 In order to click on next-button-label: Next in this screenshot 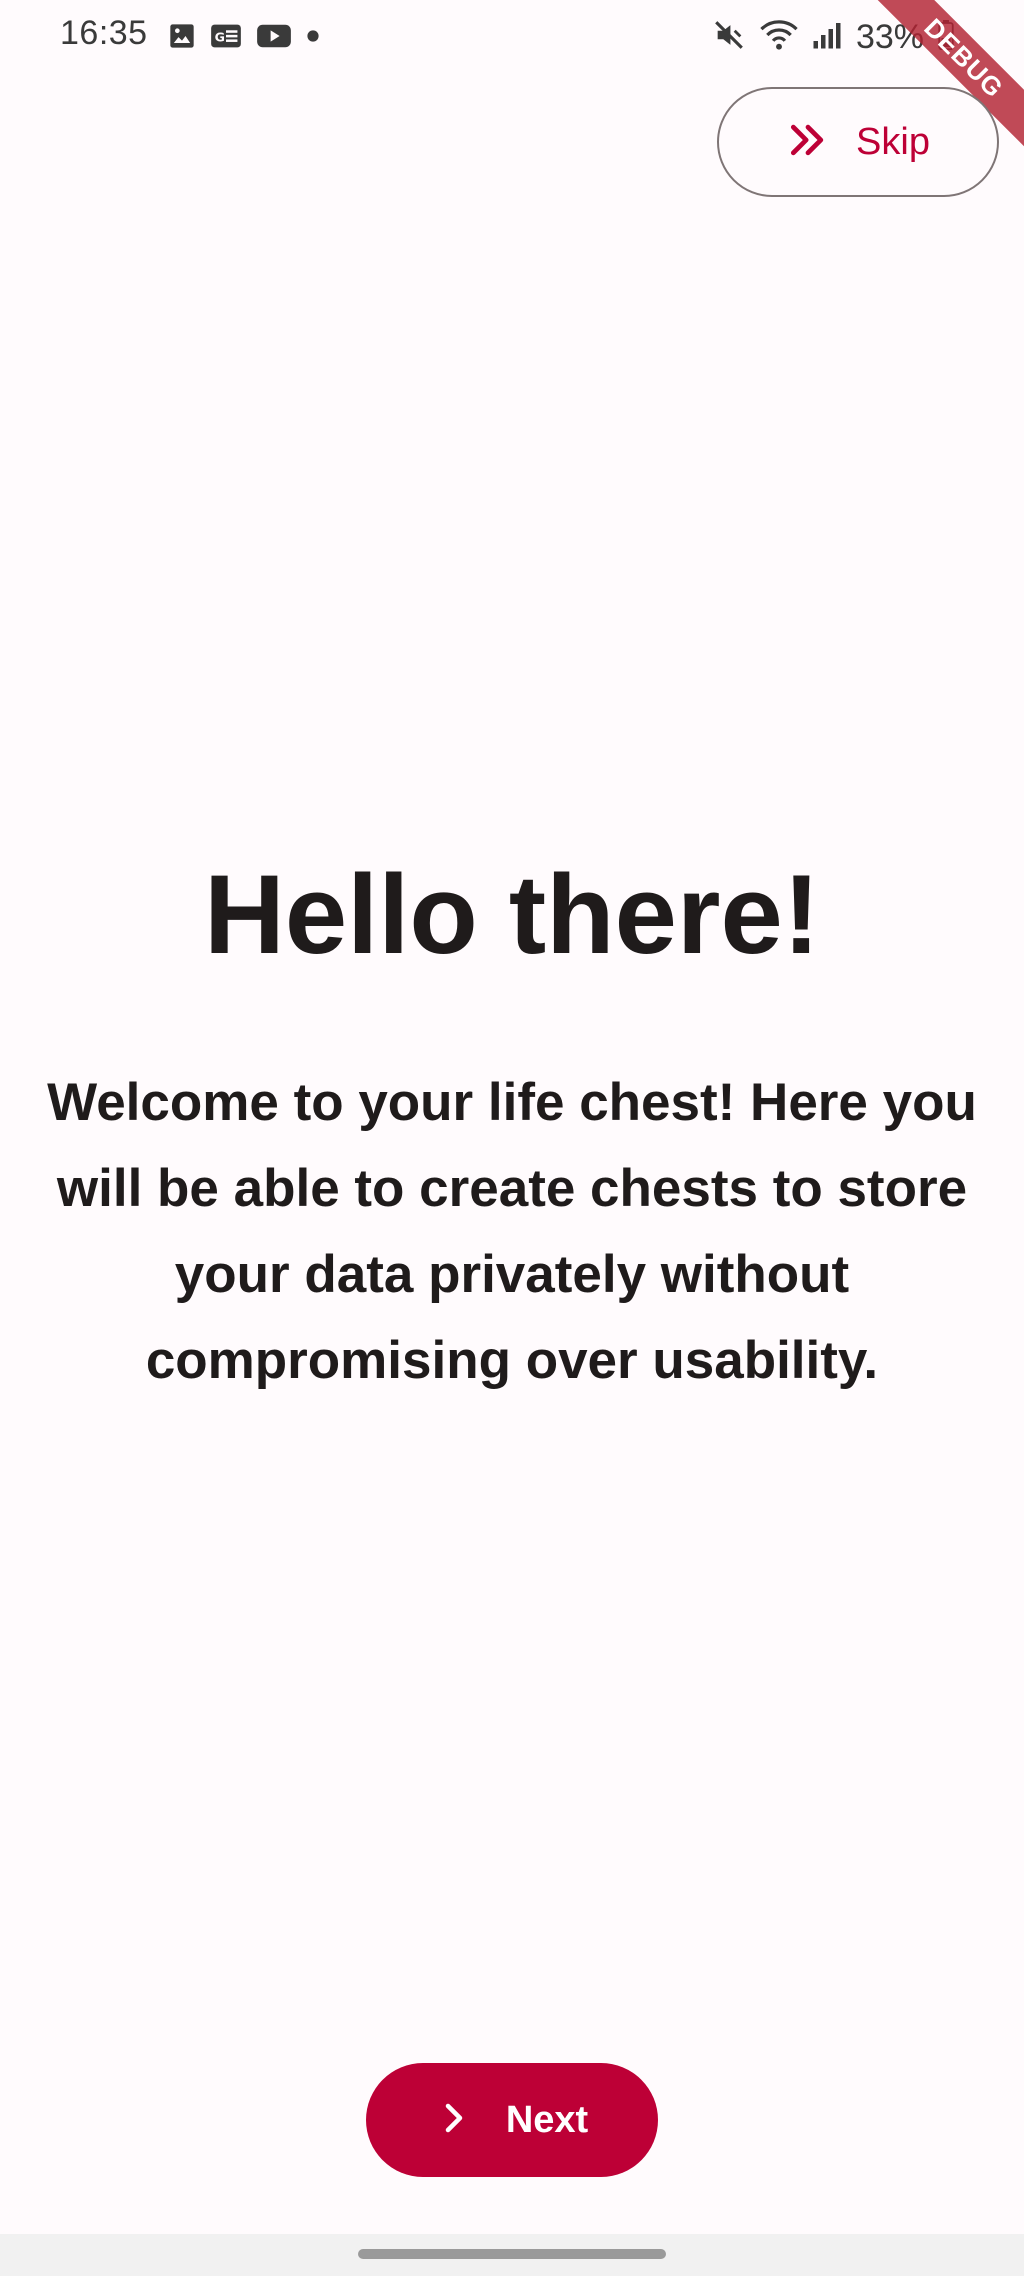, I will do `click(547, 2119)`.